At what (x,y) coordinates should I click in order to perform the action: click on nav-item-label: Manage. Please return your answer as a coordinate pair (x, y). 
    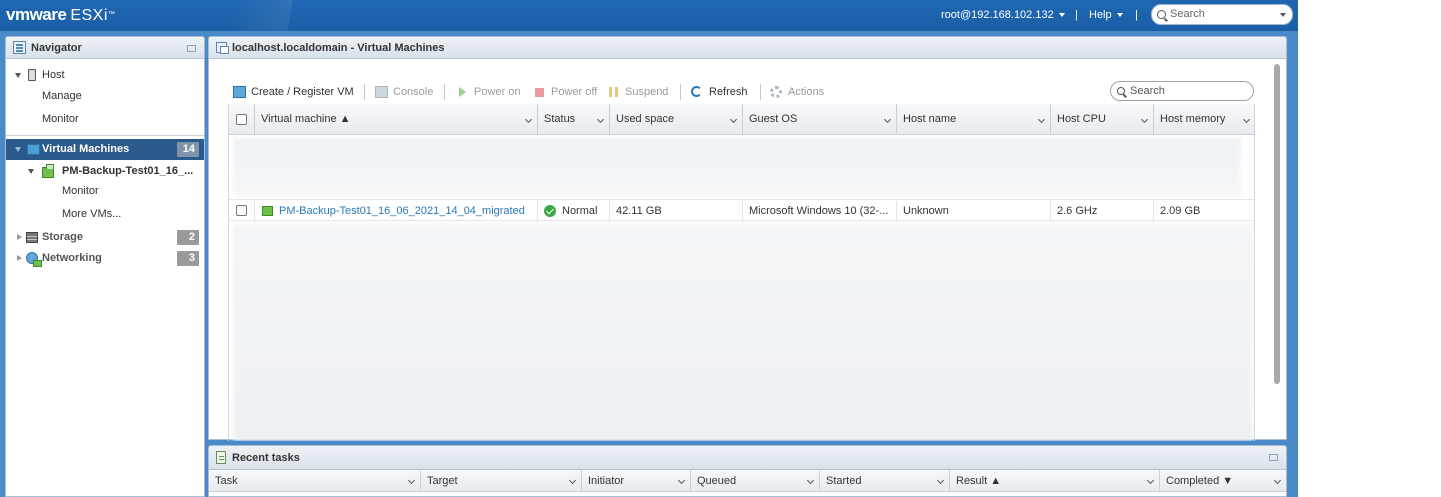
    Looking at the image, I should click on (62, 96).